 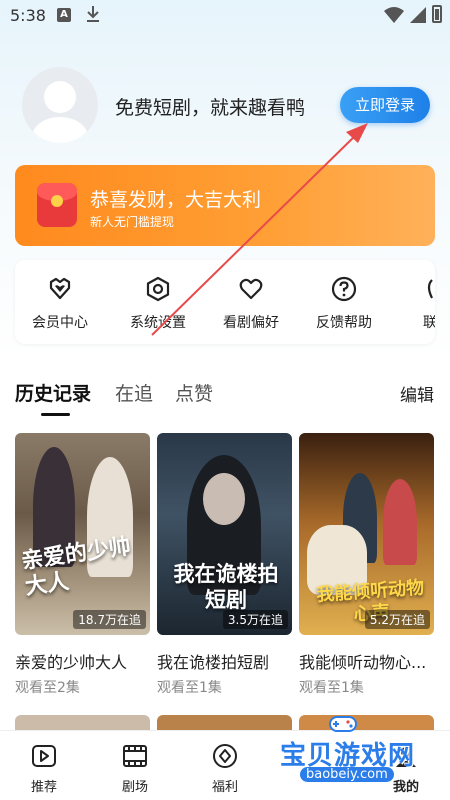 I want to click on login-button: 立即登录, so click(x=385, y=105).